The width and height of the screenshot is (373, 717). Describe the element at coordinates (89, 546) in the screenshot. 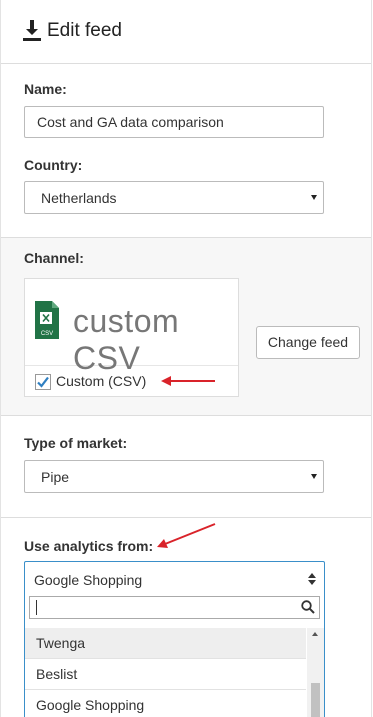

I see `analytics-label: Use analytics from:` at that location.